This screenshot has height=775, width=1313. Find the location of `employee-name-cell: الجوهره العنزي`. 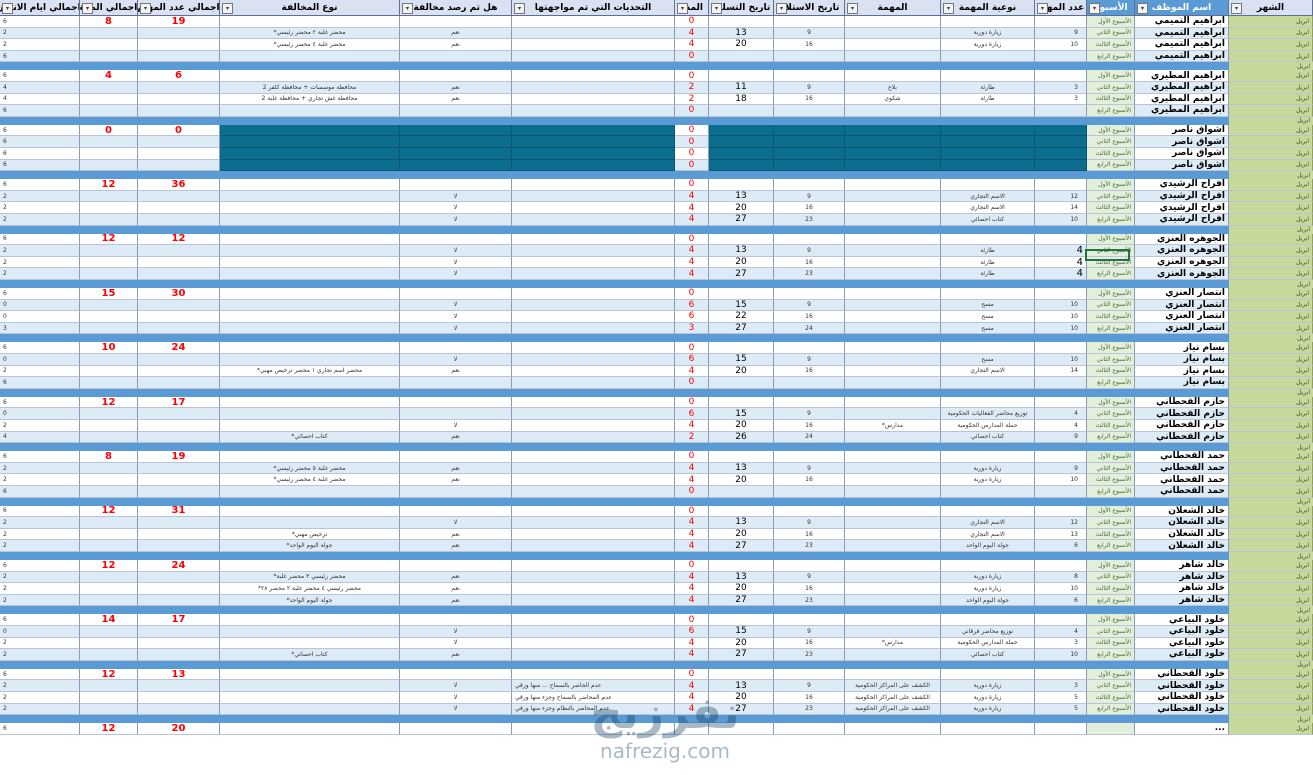

employee-name-cell: الجوهره العنزي is located at coordinates (1182, 274).